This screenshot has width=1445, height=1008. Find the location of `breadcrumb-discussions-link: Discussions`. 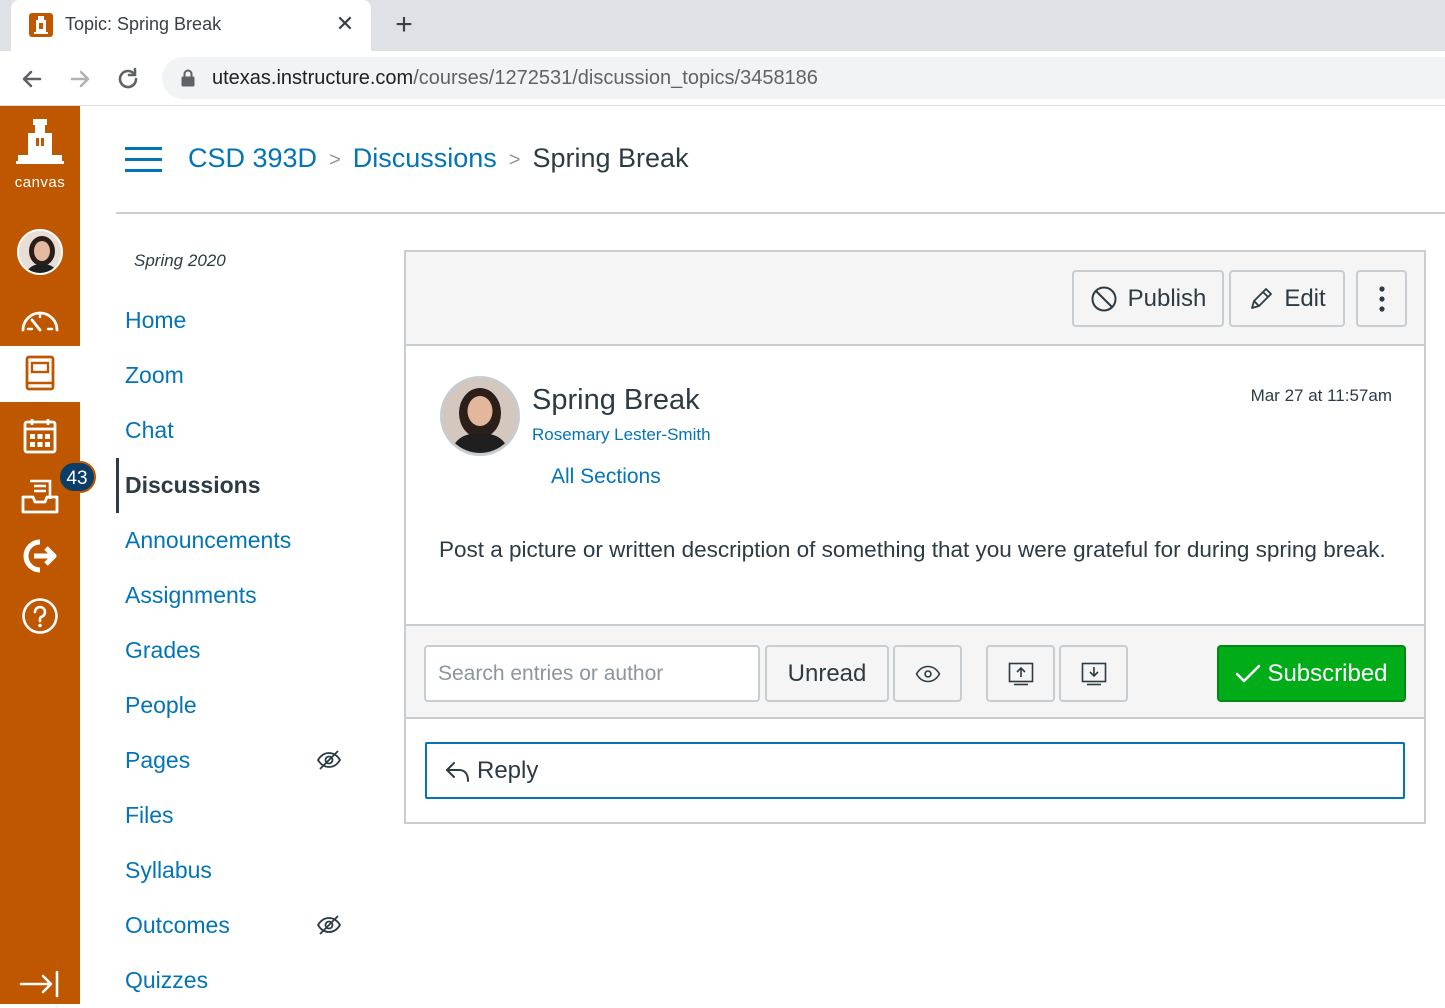

breadcrumb-discussions-link: Discussions is located at coordinates (425, 158).